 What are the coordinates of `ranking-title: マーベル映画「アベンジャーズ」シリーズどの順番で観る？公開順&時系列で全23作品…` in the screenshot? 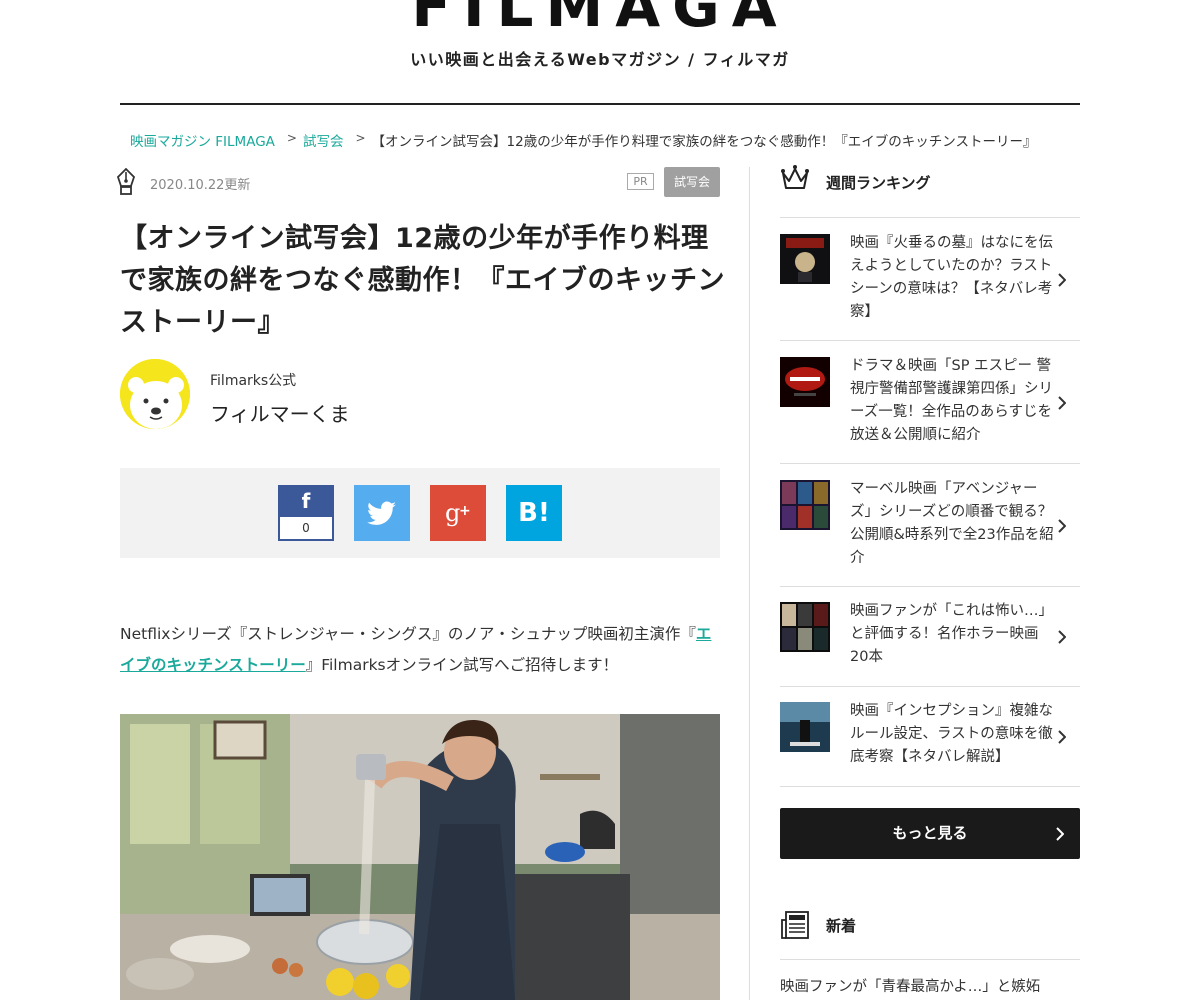 It's located at (952, 524).